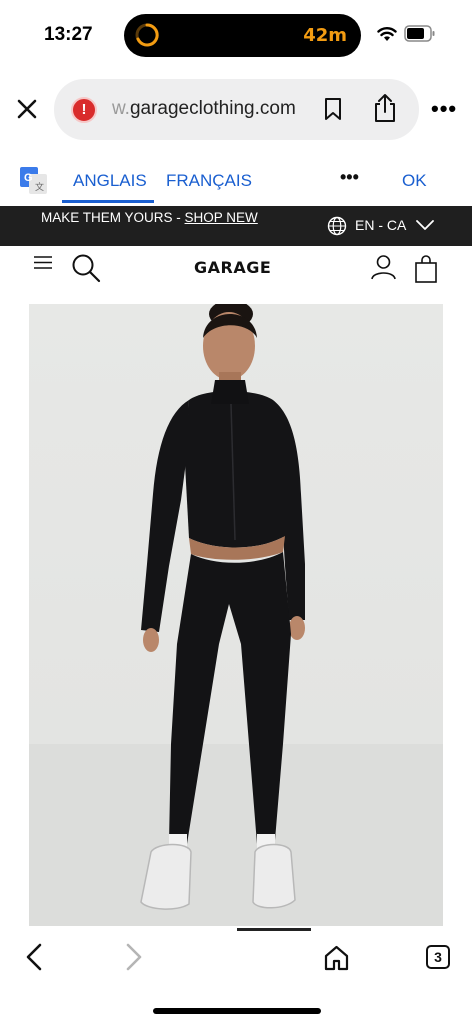 The height and width of the screenshot is (1024, 472). I want to click on url-text: w.garageclothing.com, so click(209, 109).